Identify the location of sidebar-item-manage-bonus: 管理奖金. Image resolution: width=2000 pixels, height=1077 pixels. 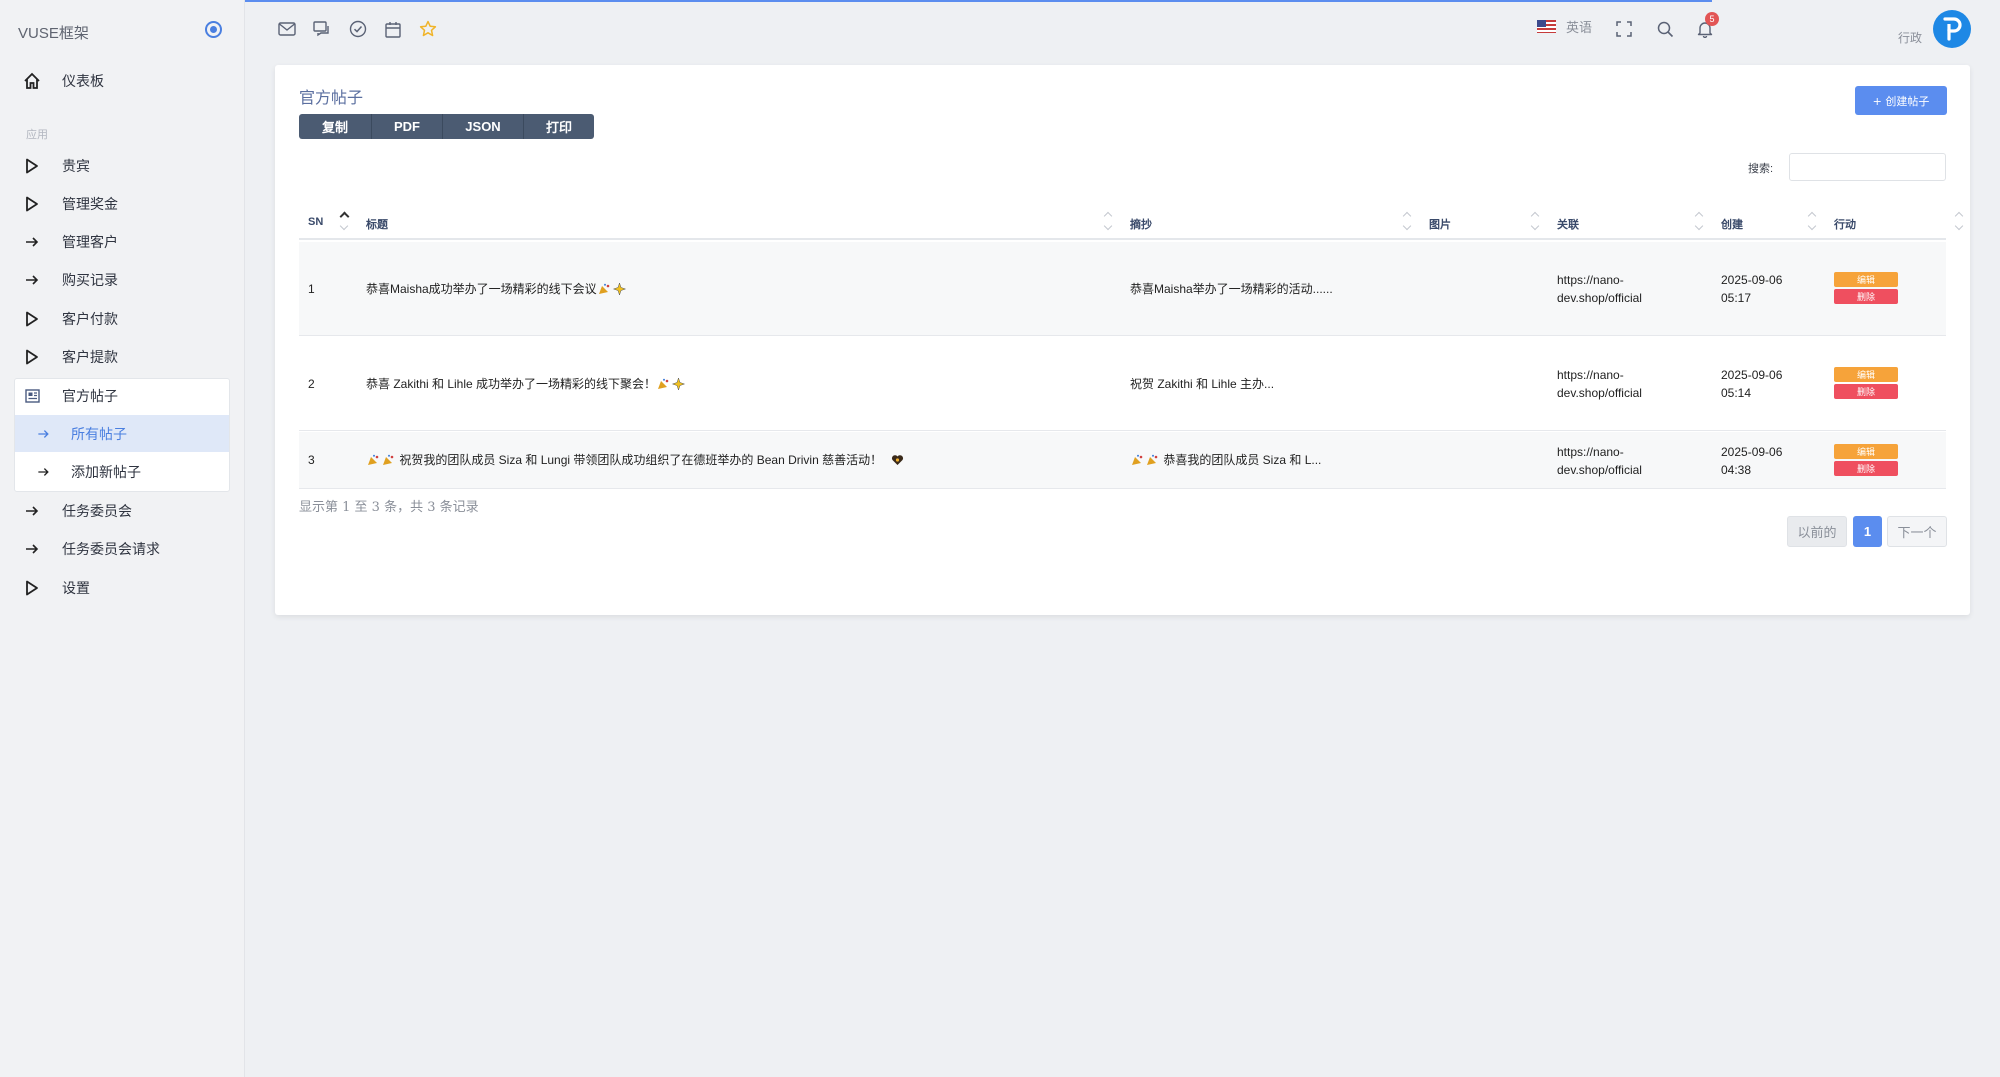
(122, 204).